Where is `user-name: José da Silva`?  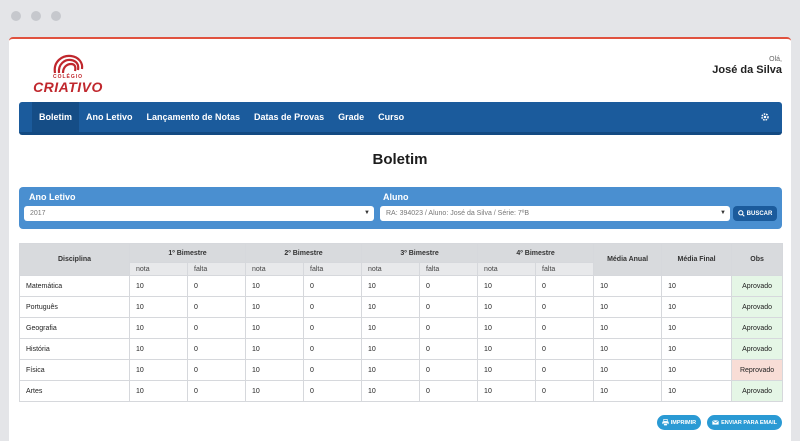
user-name: José da Silva is located at coordinates (747, 70).